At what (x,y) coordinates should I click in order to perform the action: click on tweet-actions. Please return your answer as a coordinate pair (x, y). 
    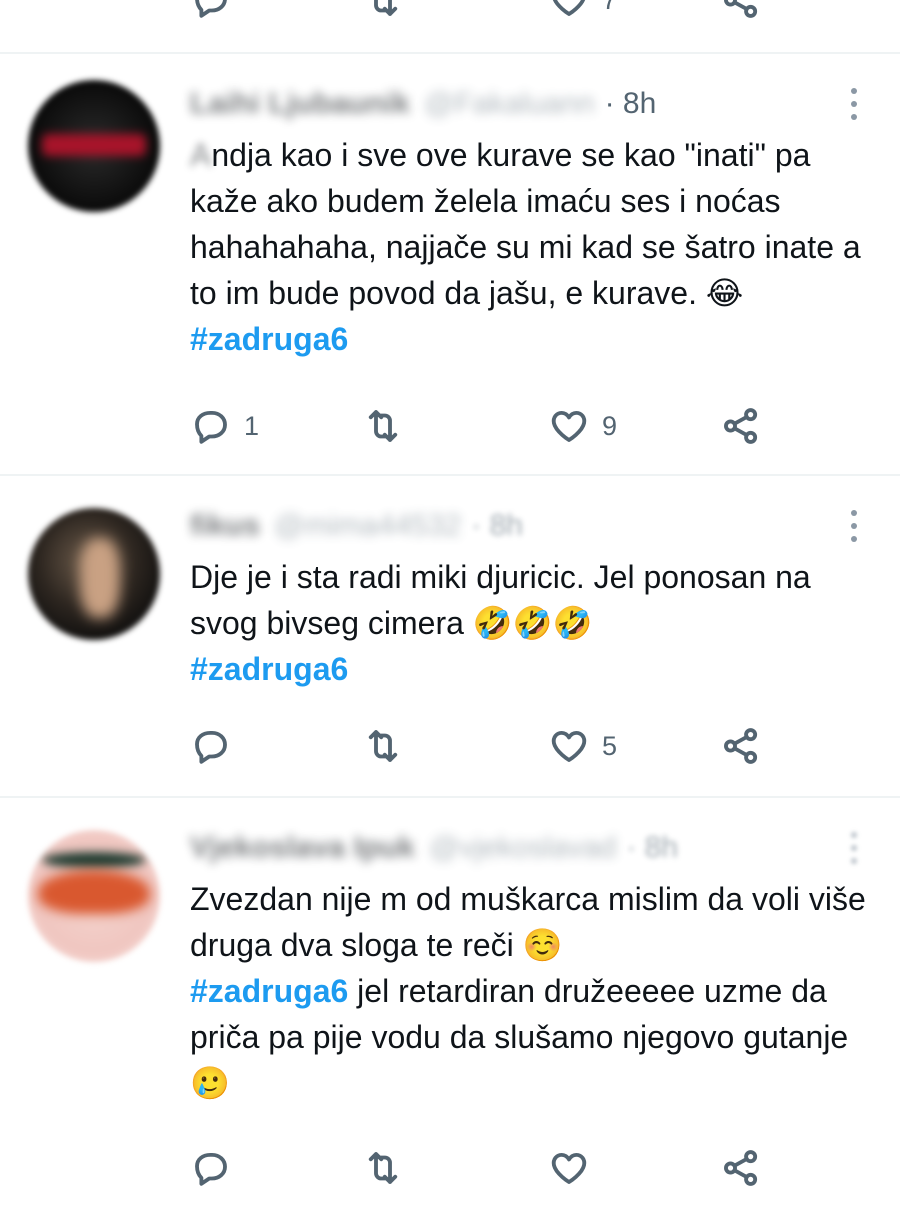
    Looking at the image, I should click on (490, 1168).